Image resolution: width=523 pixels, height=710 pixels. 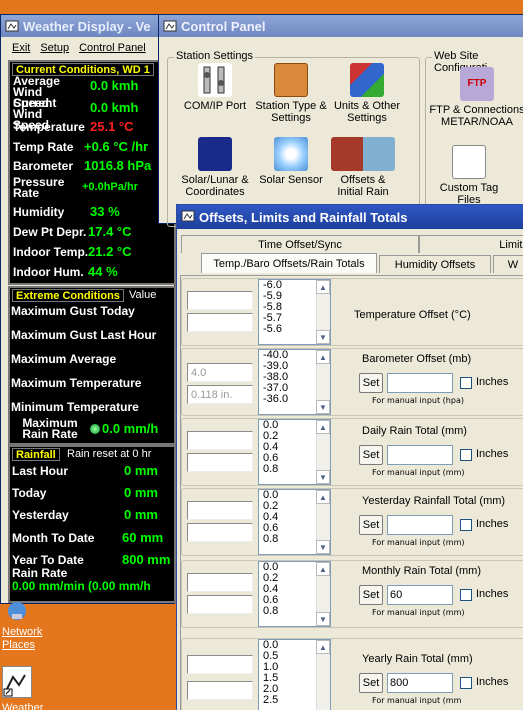 What do you see at coordinates (417, 659) in the screenshot?
I see `yearly-rain-label: Yearly Rain Total (mm)` at bounding box center [417, 659].